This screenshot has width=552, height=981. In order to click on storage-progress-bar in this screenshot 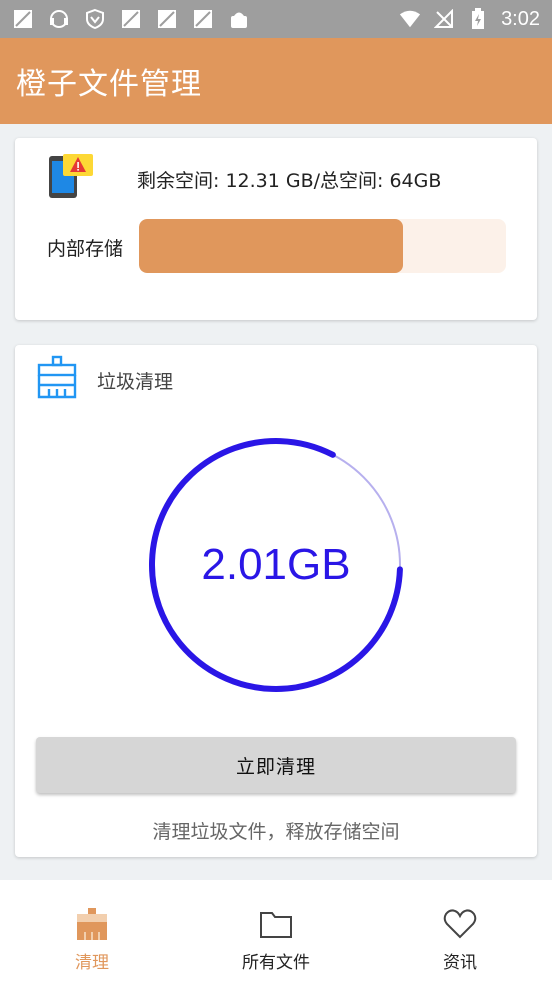, I will do `click(322, 246)`.